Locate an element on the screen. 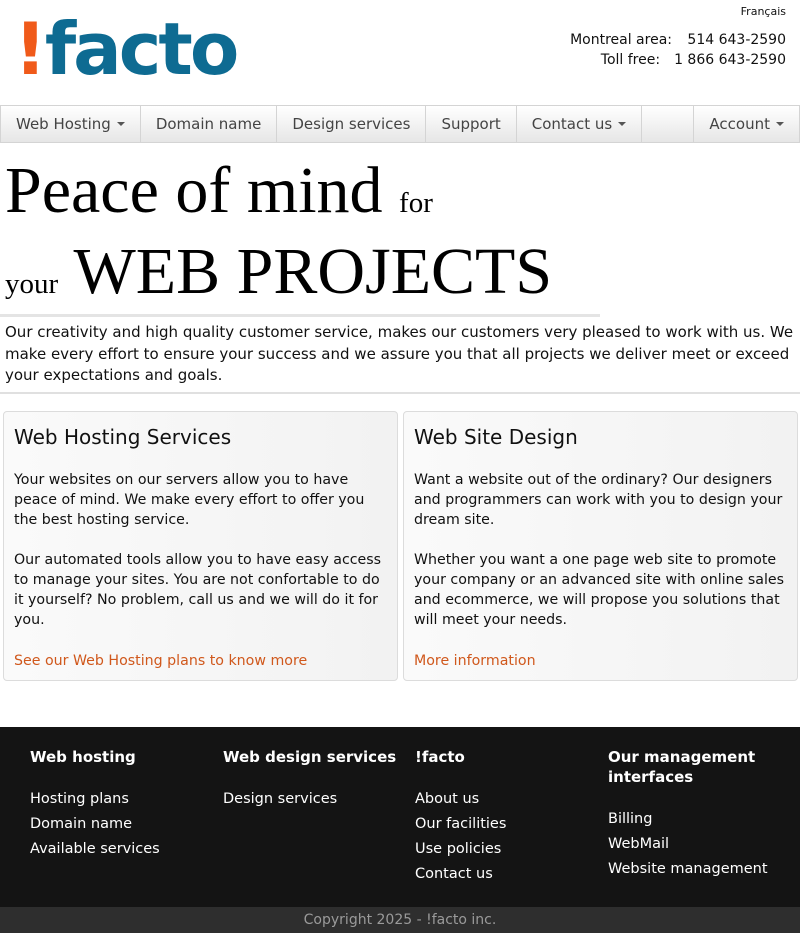  logo-bang: ! is located at coordinates (30, 49).